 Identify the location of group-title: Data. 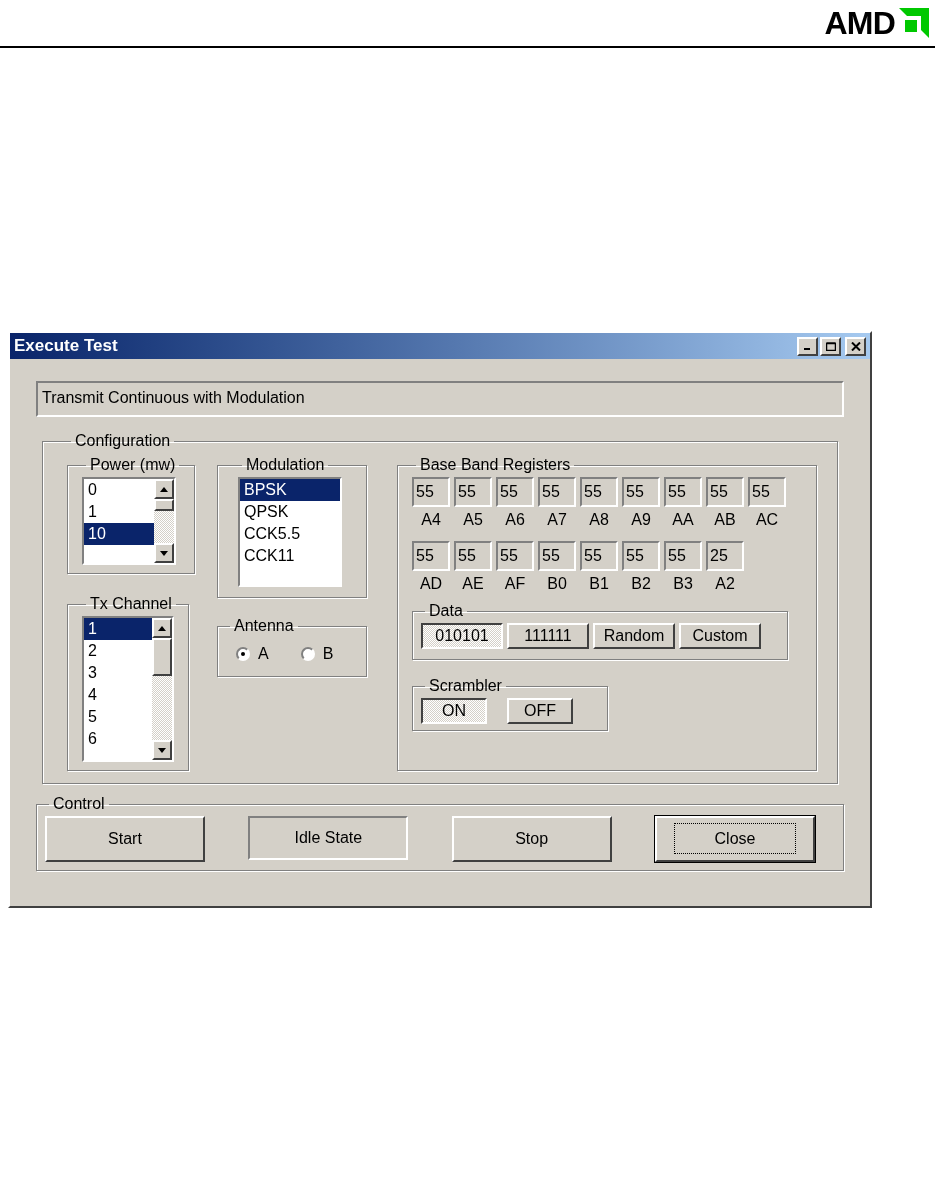
(446, 611).